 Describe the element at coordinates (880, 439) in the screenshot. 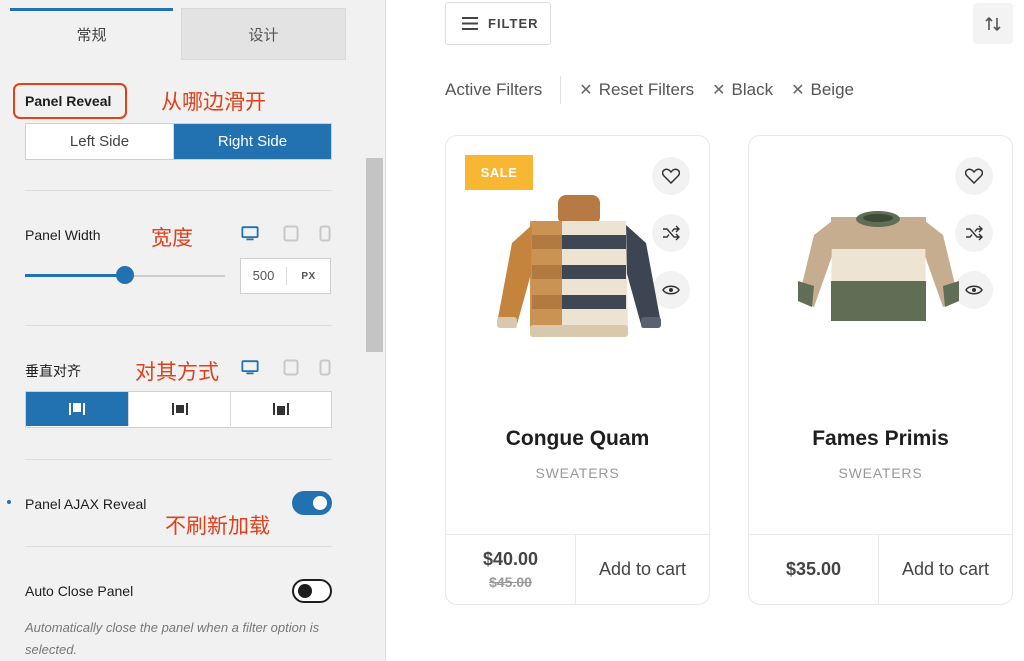

I see `product-name: Fames Primis` at that location.